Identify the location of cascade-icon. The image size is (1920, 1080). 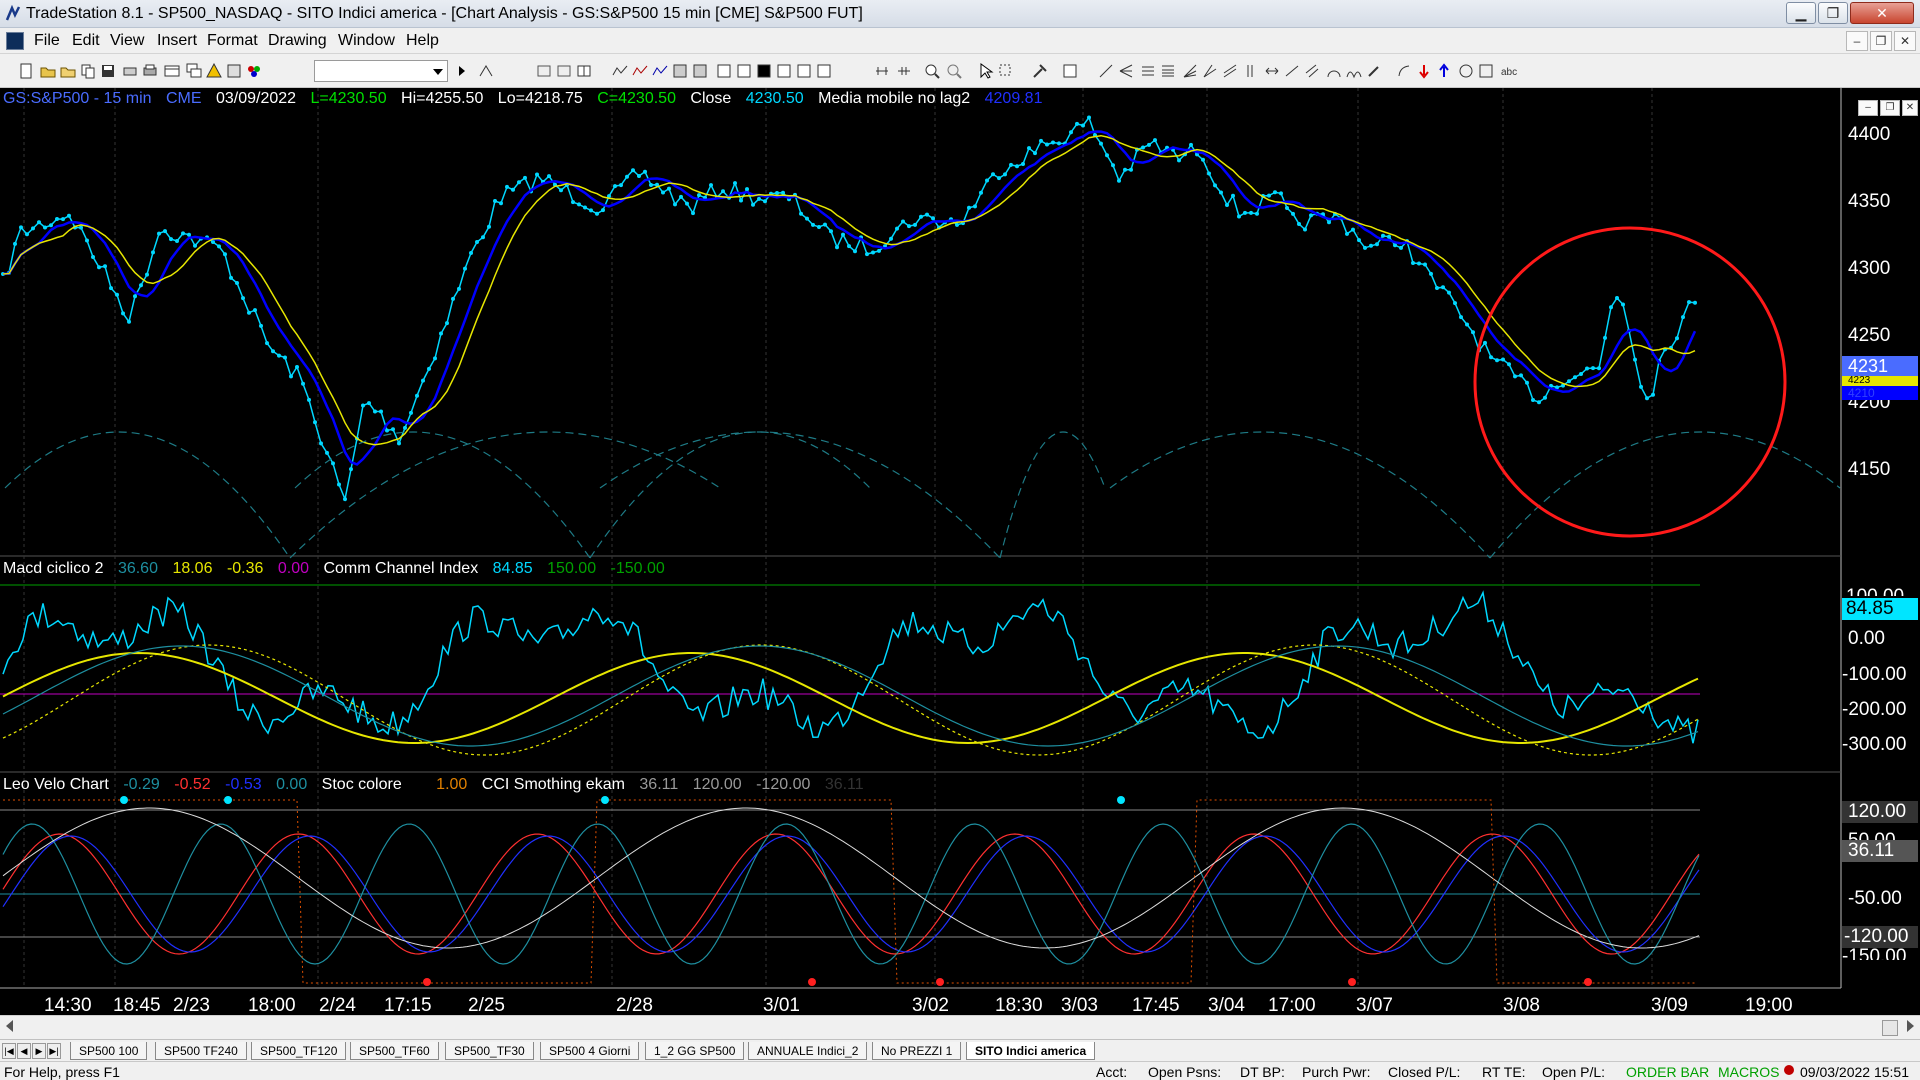
(194, 71).